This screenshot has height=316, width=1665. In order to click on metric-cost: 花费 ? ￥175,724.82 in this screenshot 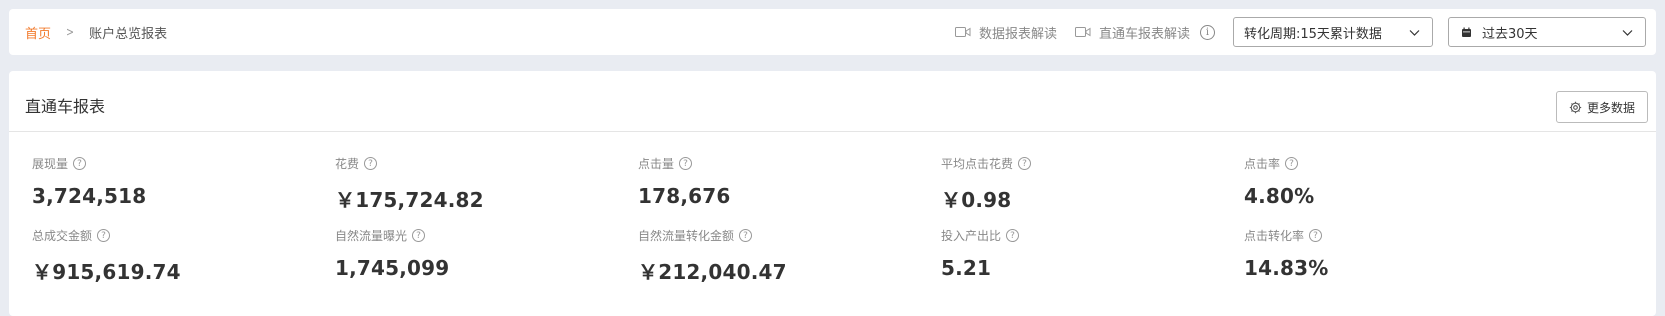, I will do `click(485, 184)`.